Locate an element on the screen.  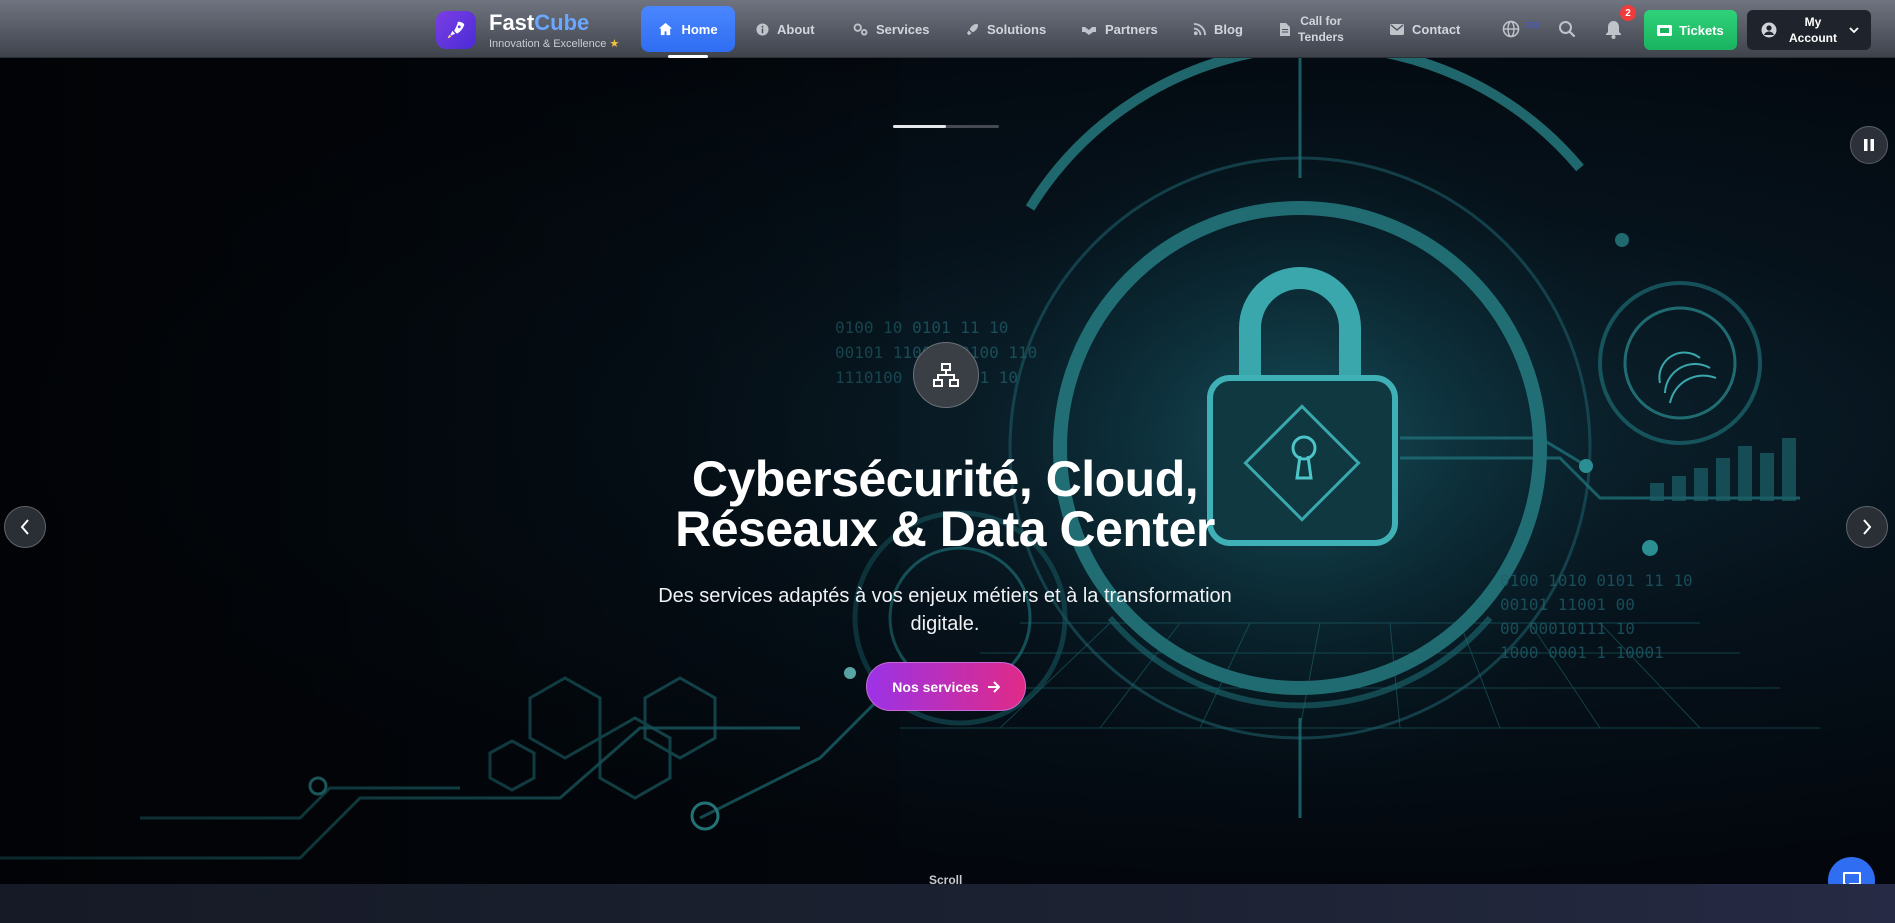
nav-home: Home is located at coordinates (688, 29).